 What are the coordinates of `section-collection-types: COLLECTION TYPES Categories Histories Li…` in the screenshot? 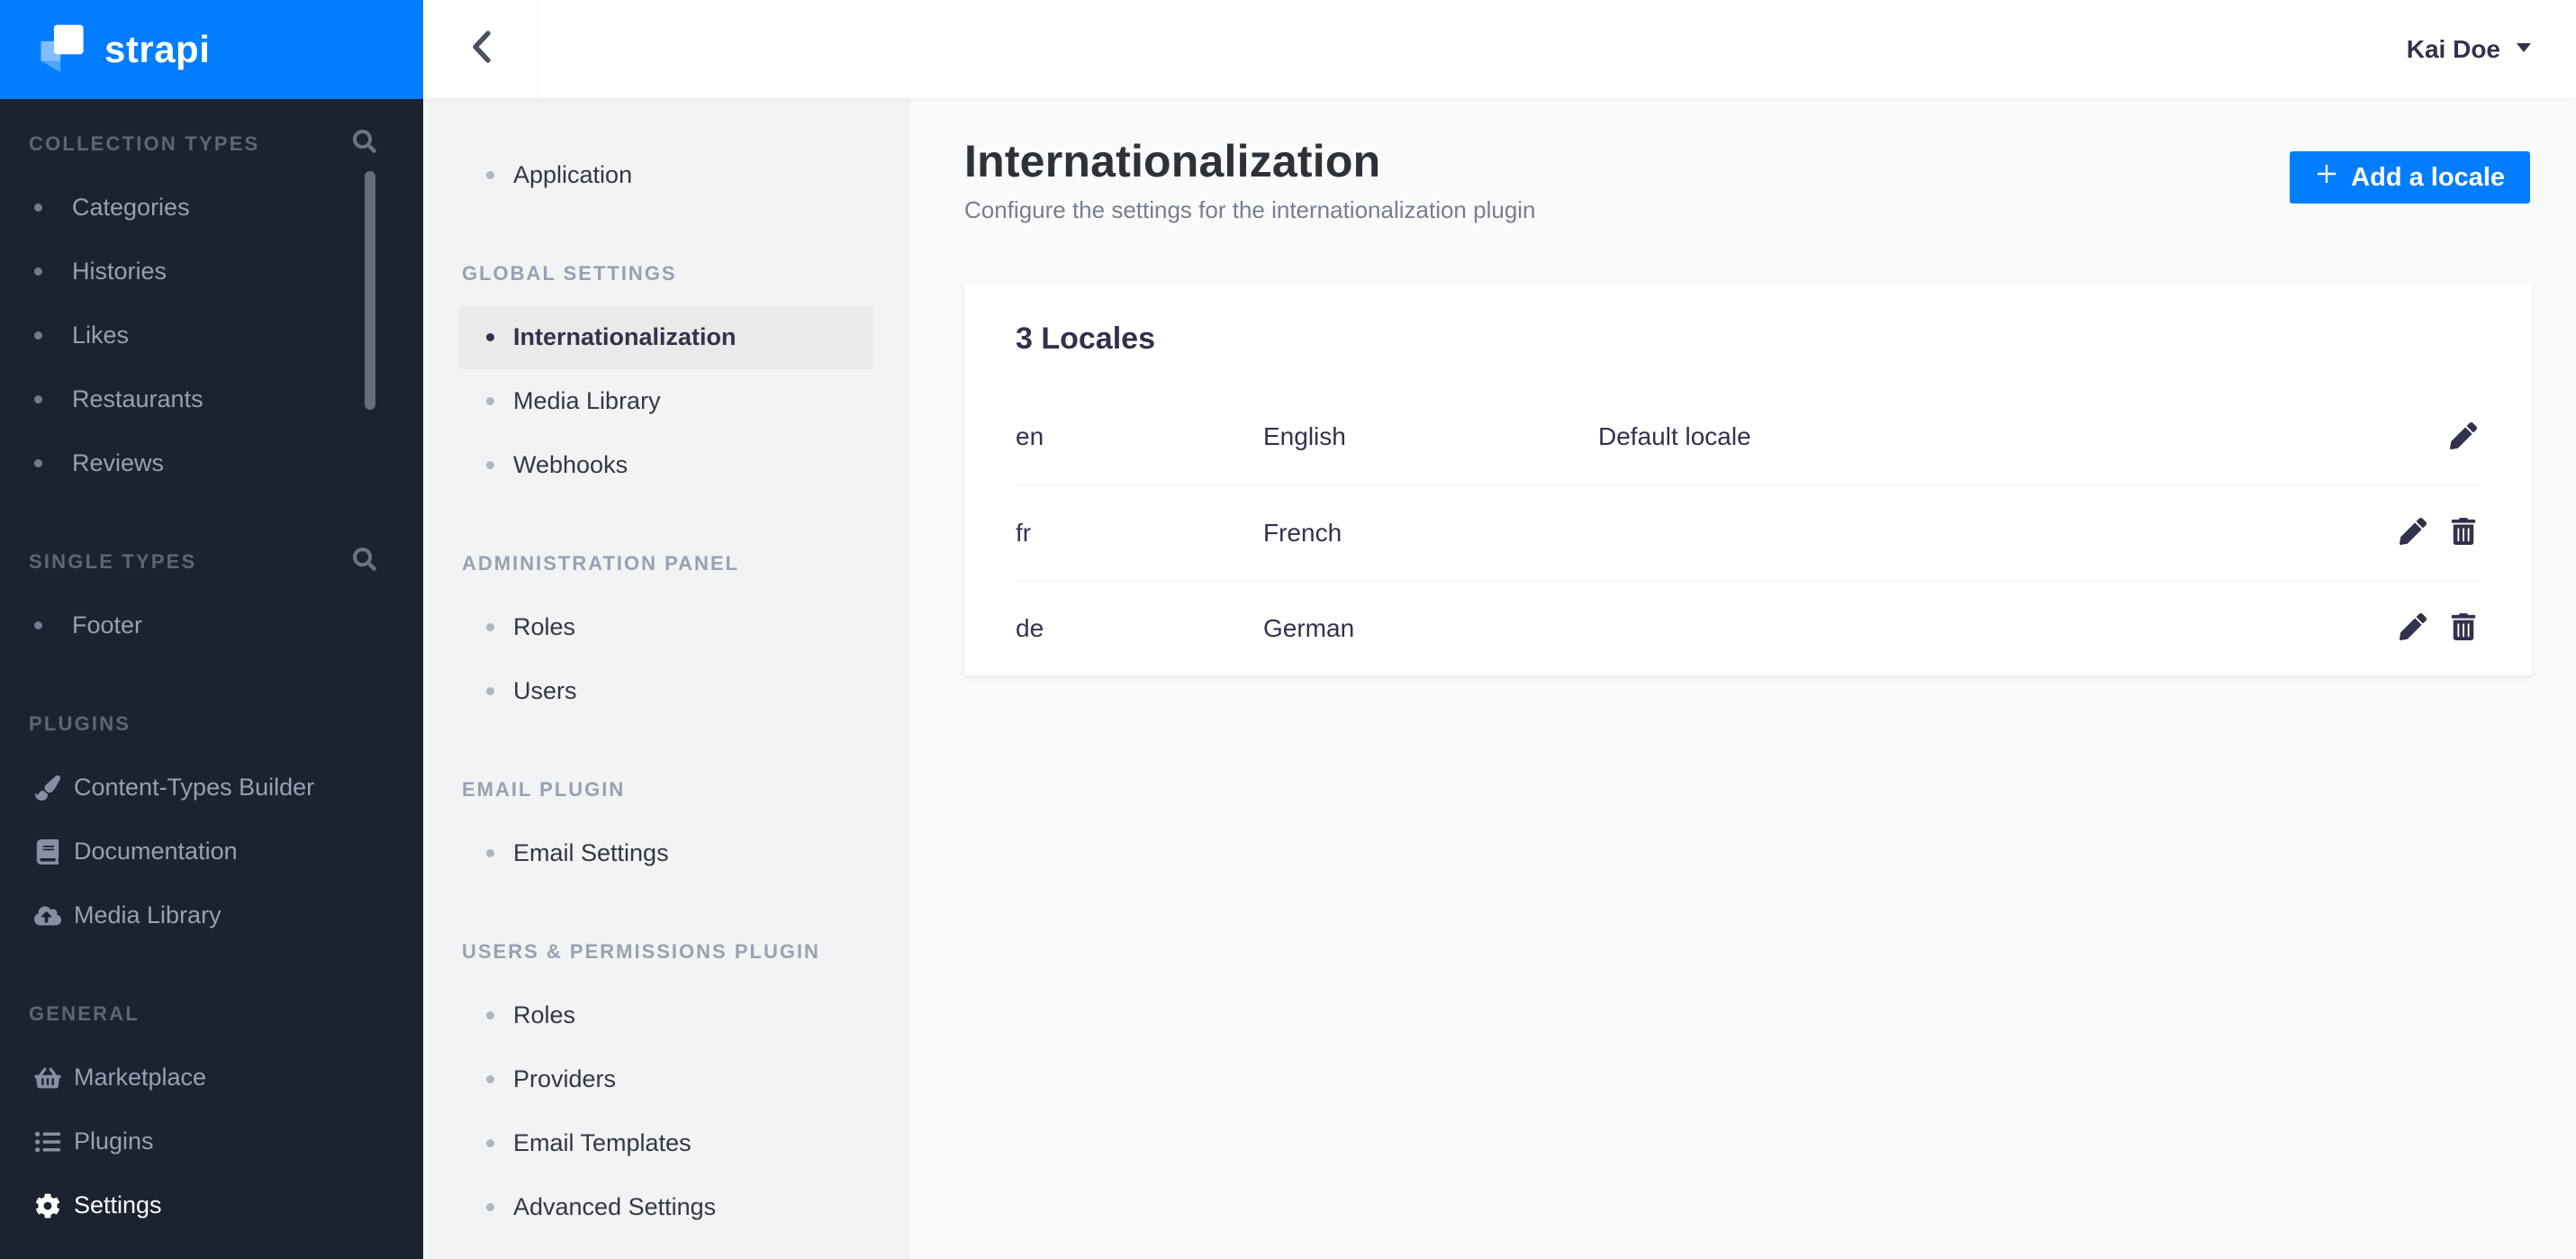 It's located at (211, 303).